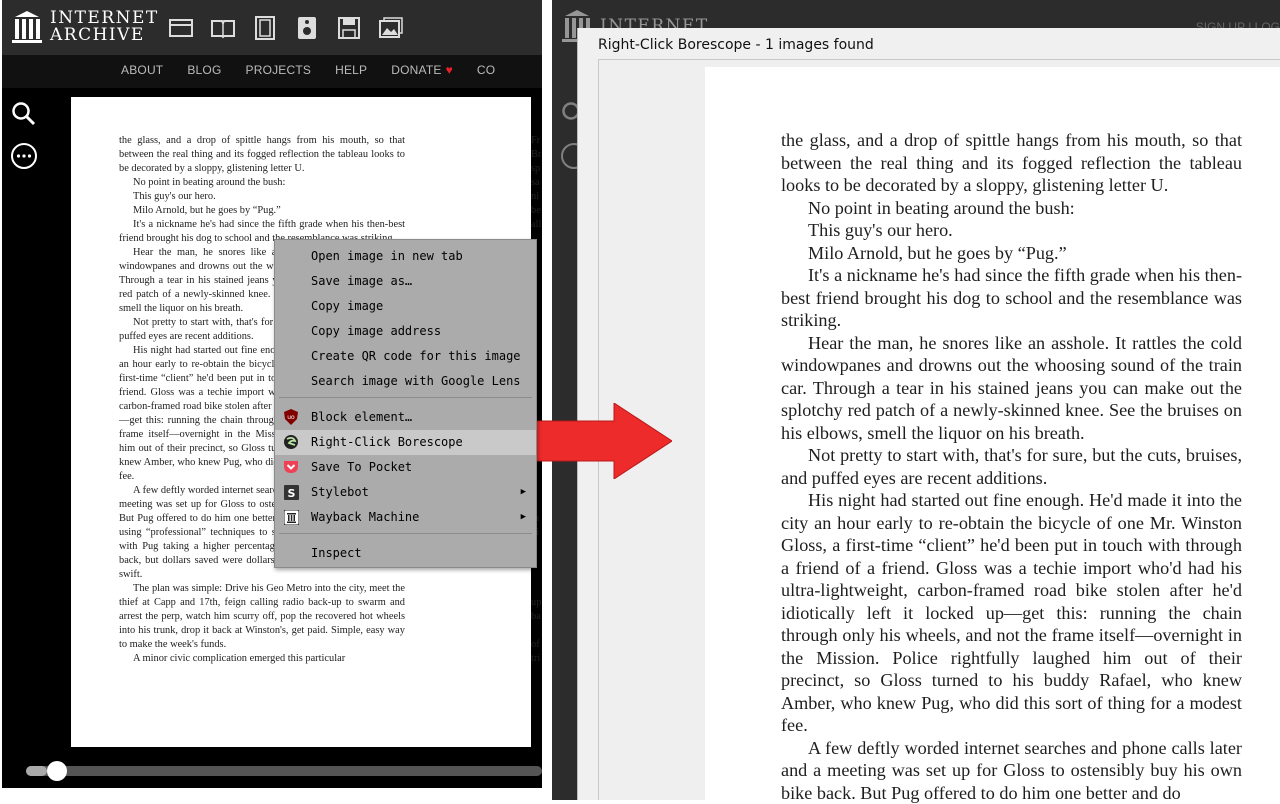 The width and height of the screenshot is (1280, 804). Describe the element at coordinates (416, 381) in the screenshot. I see `menu-item-label: Search image with Google Lens` at that location.